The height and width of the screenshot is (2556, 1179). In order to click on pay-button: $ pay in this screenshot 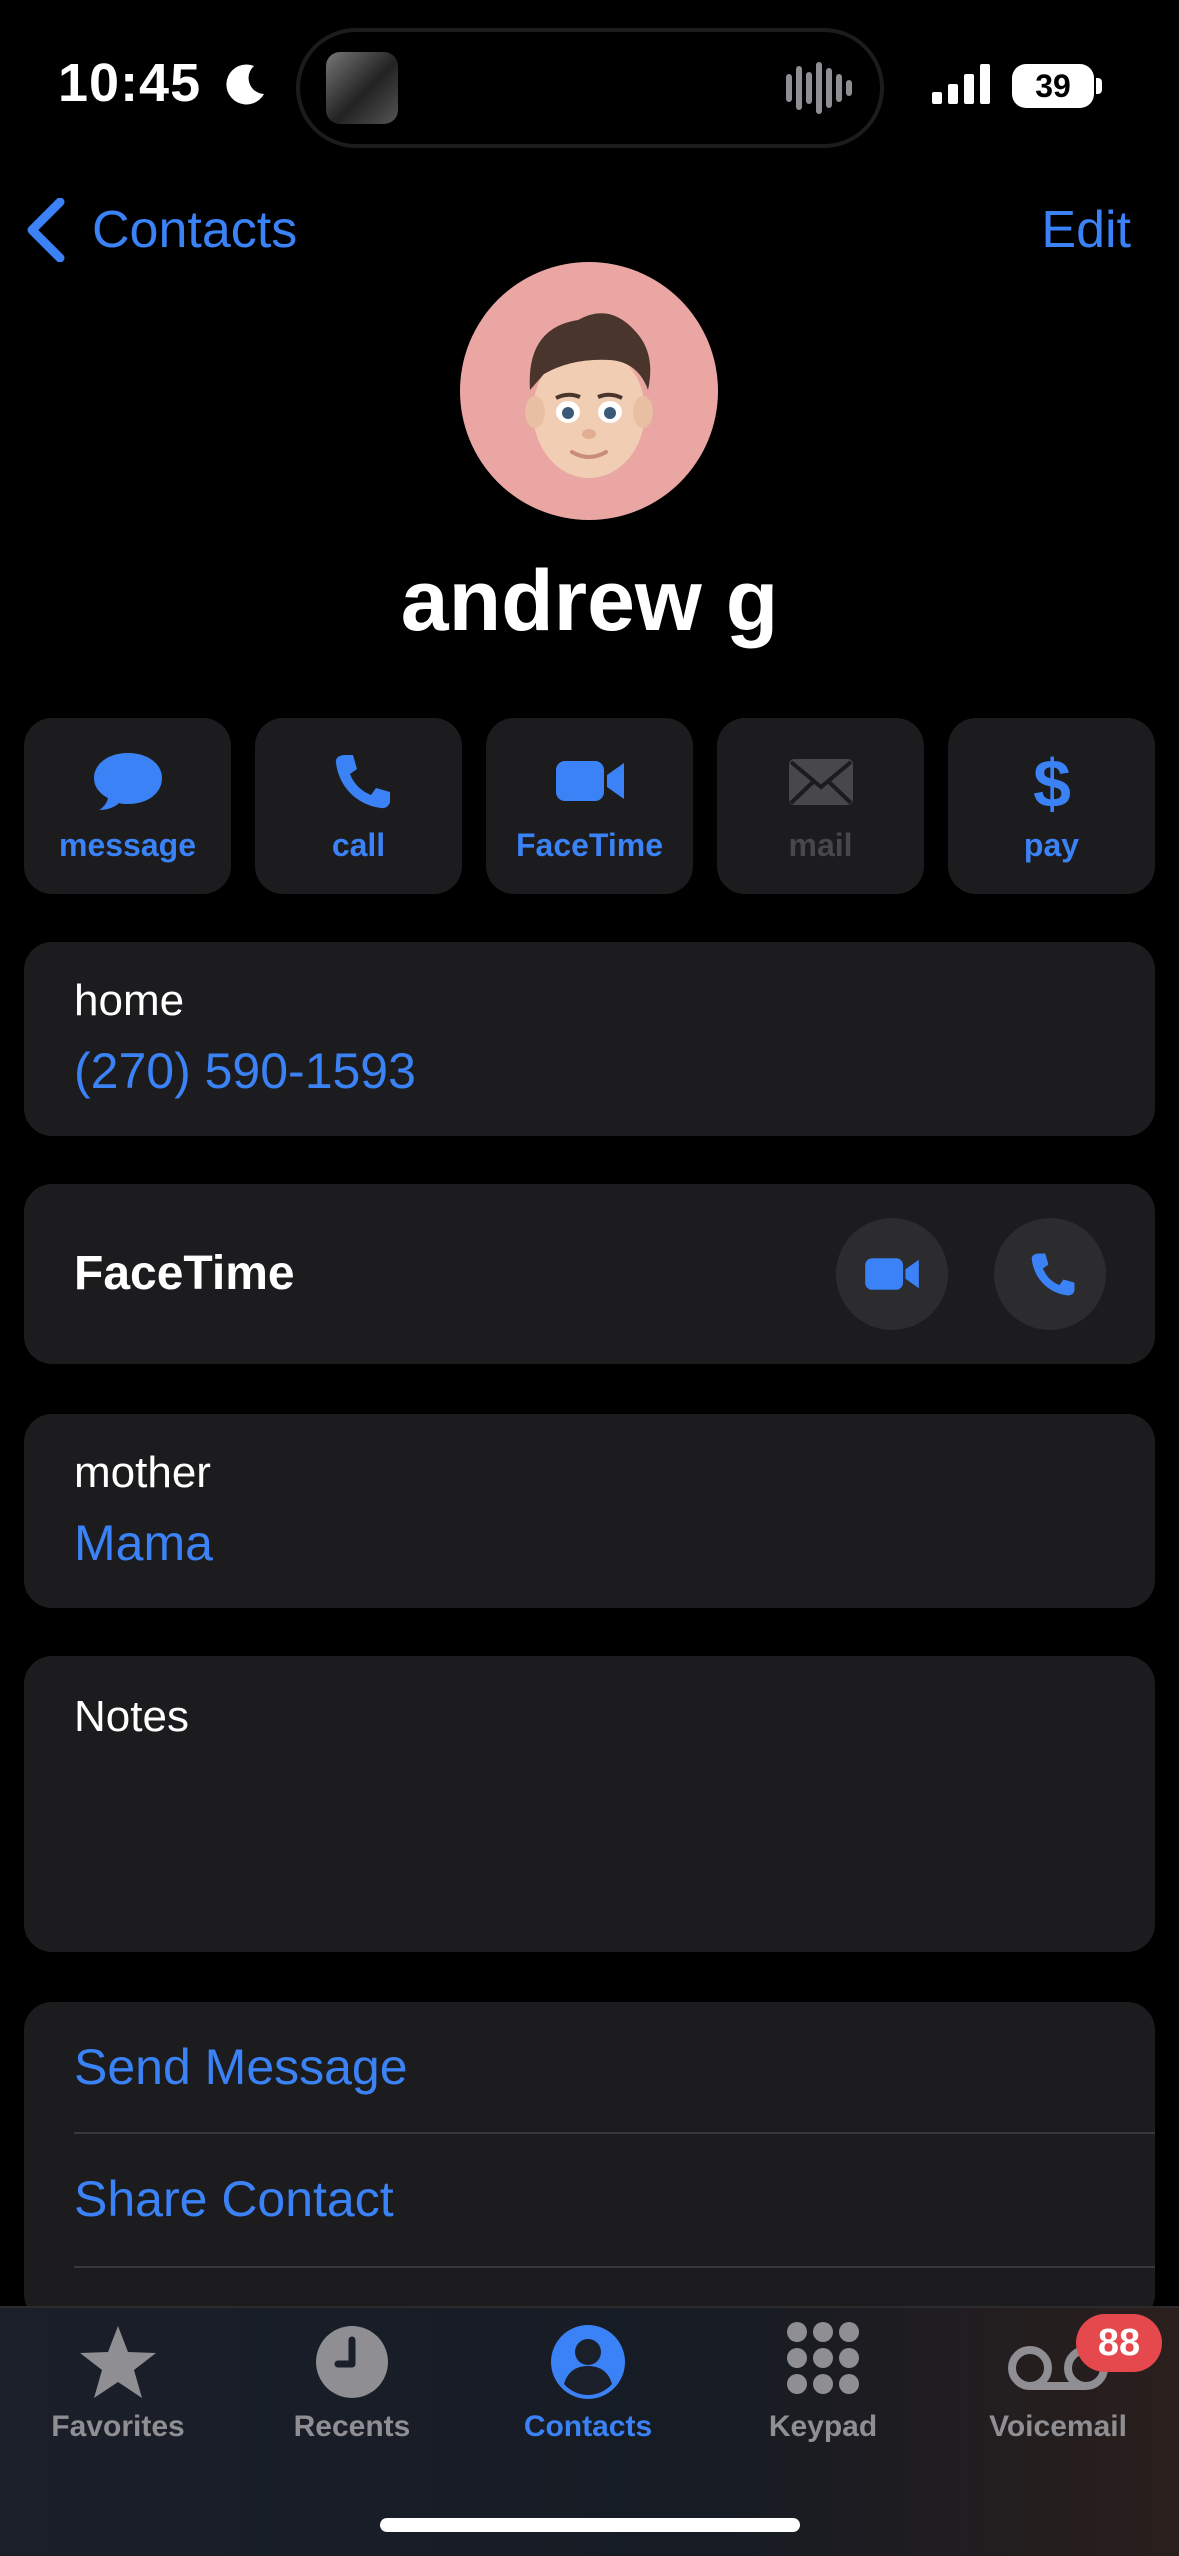, I will do `click(1051, 806)`.